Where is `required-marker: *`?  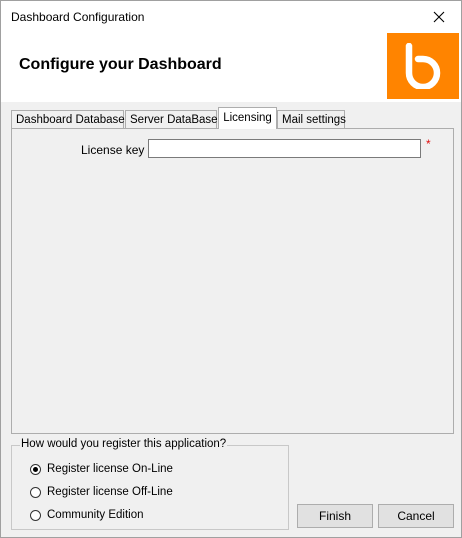 required-marker: * is located at coordinates (428, 144).